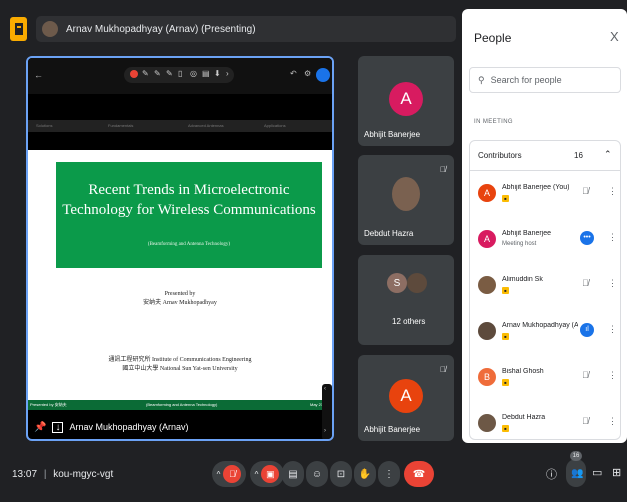 The image size is (627, 502). I want to click on participant-name: Debdut Hazra, so click(389, 233).